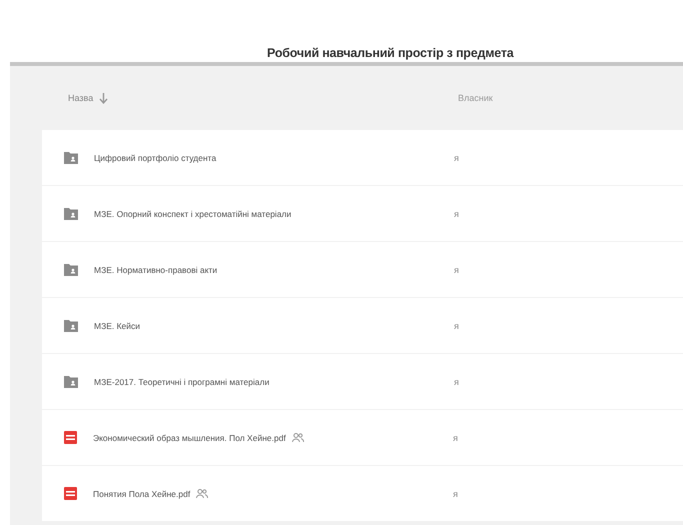  I want to click on file-name: МЗЕ. Кейси, so click(117, 325).